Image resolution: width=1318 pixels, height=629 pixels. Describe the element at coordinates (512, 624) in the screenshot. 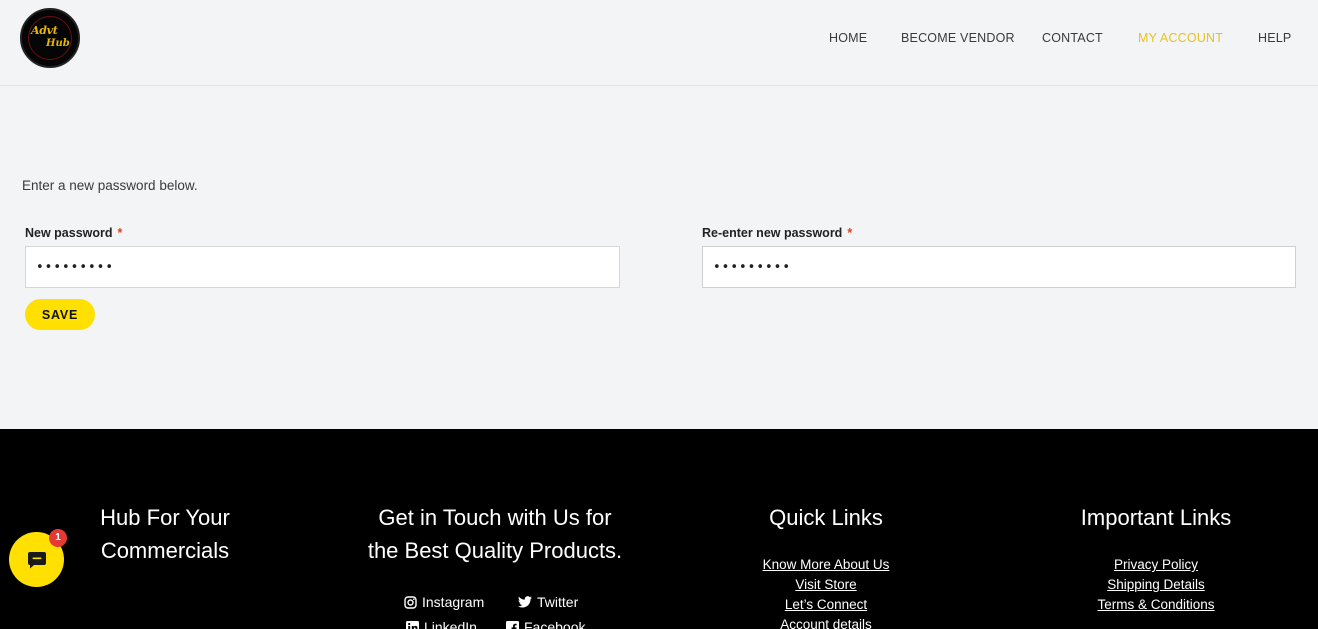

I see `facebook-icon` at that location.